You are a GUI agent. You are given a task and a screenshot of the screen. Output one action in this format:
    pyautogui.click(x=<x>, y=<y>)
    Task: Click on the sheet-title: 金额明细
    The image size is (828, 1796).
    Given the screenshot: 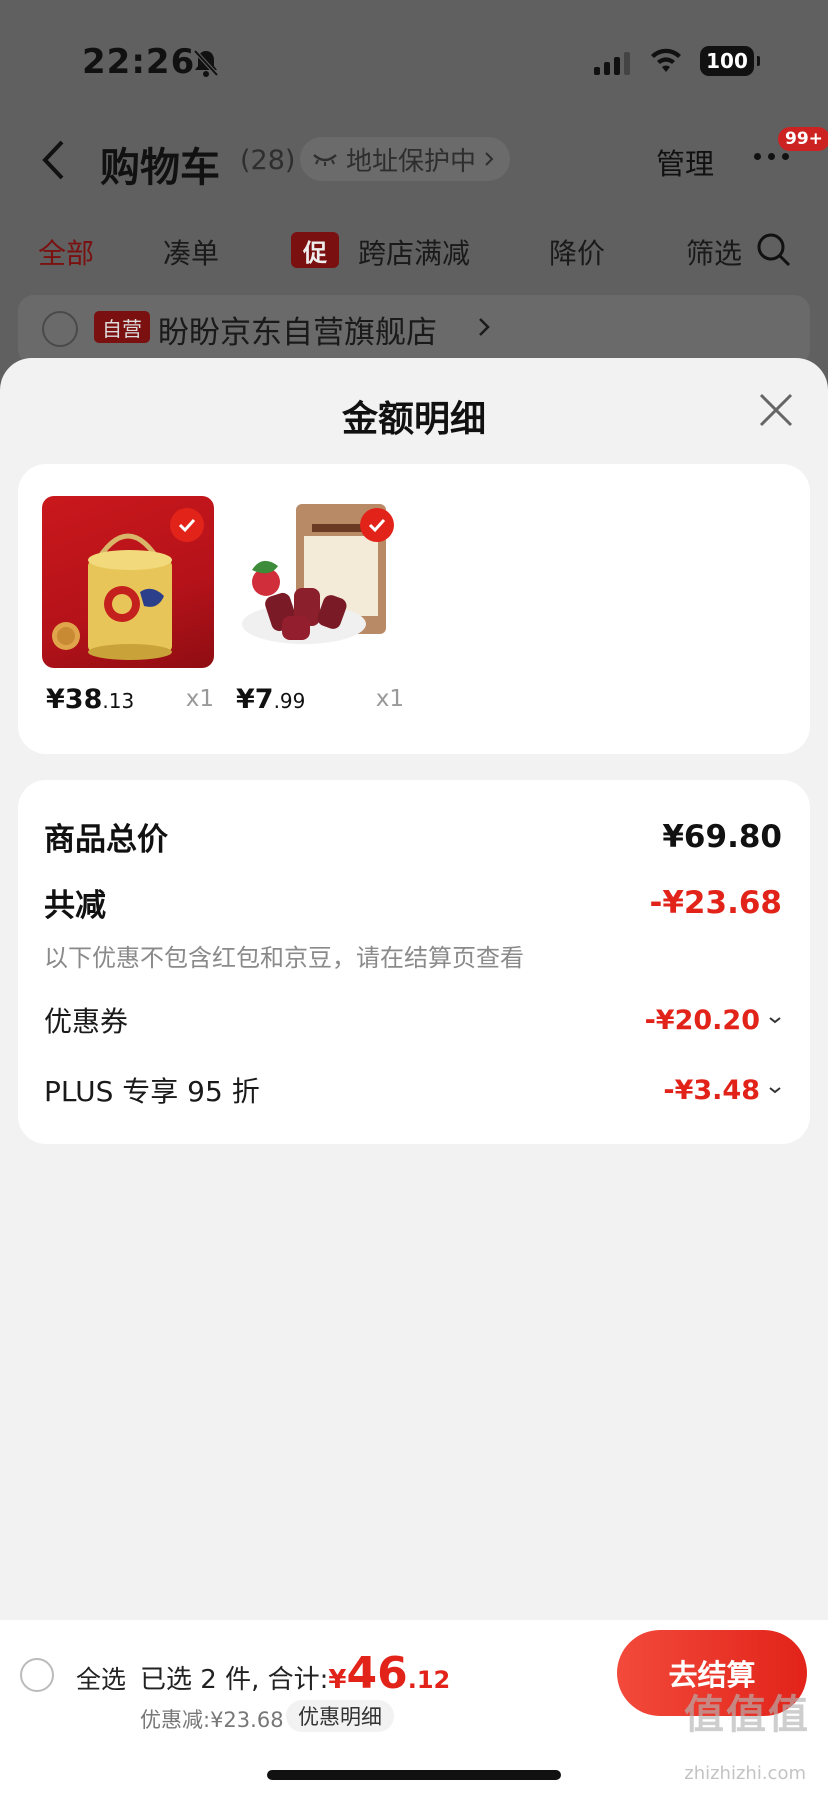 What is the action you would take?
    pyautogui.click(x=413, y=419)
    